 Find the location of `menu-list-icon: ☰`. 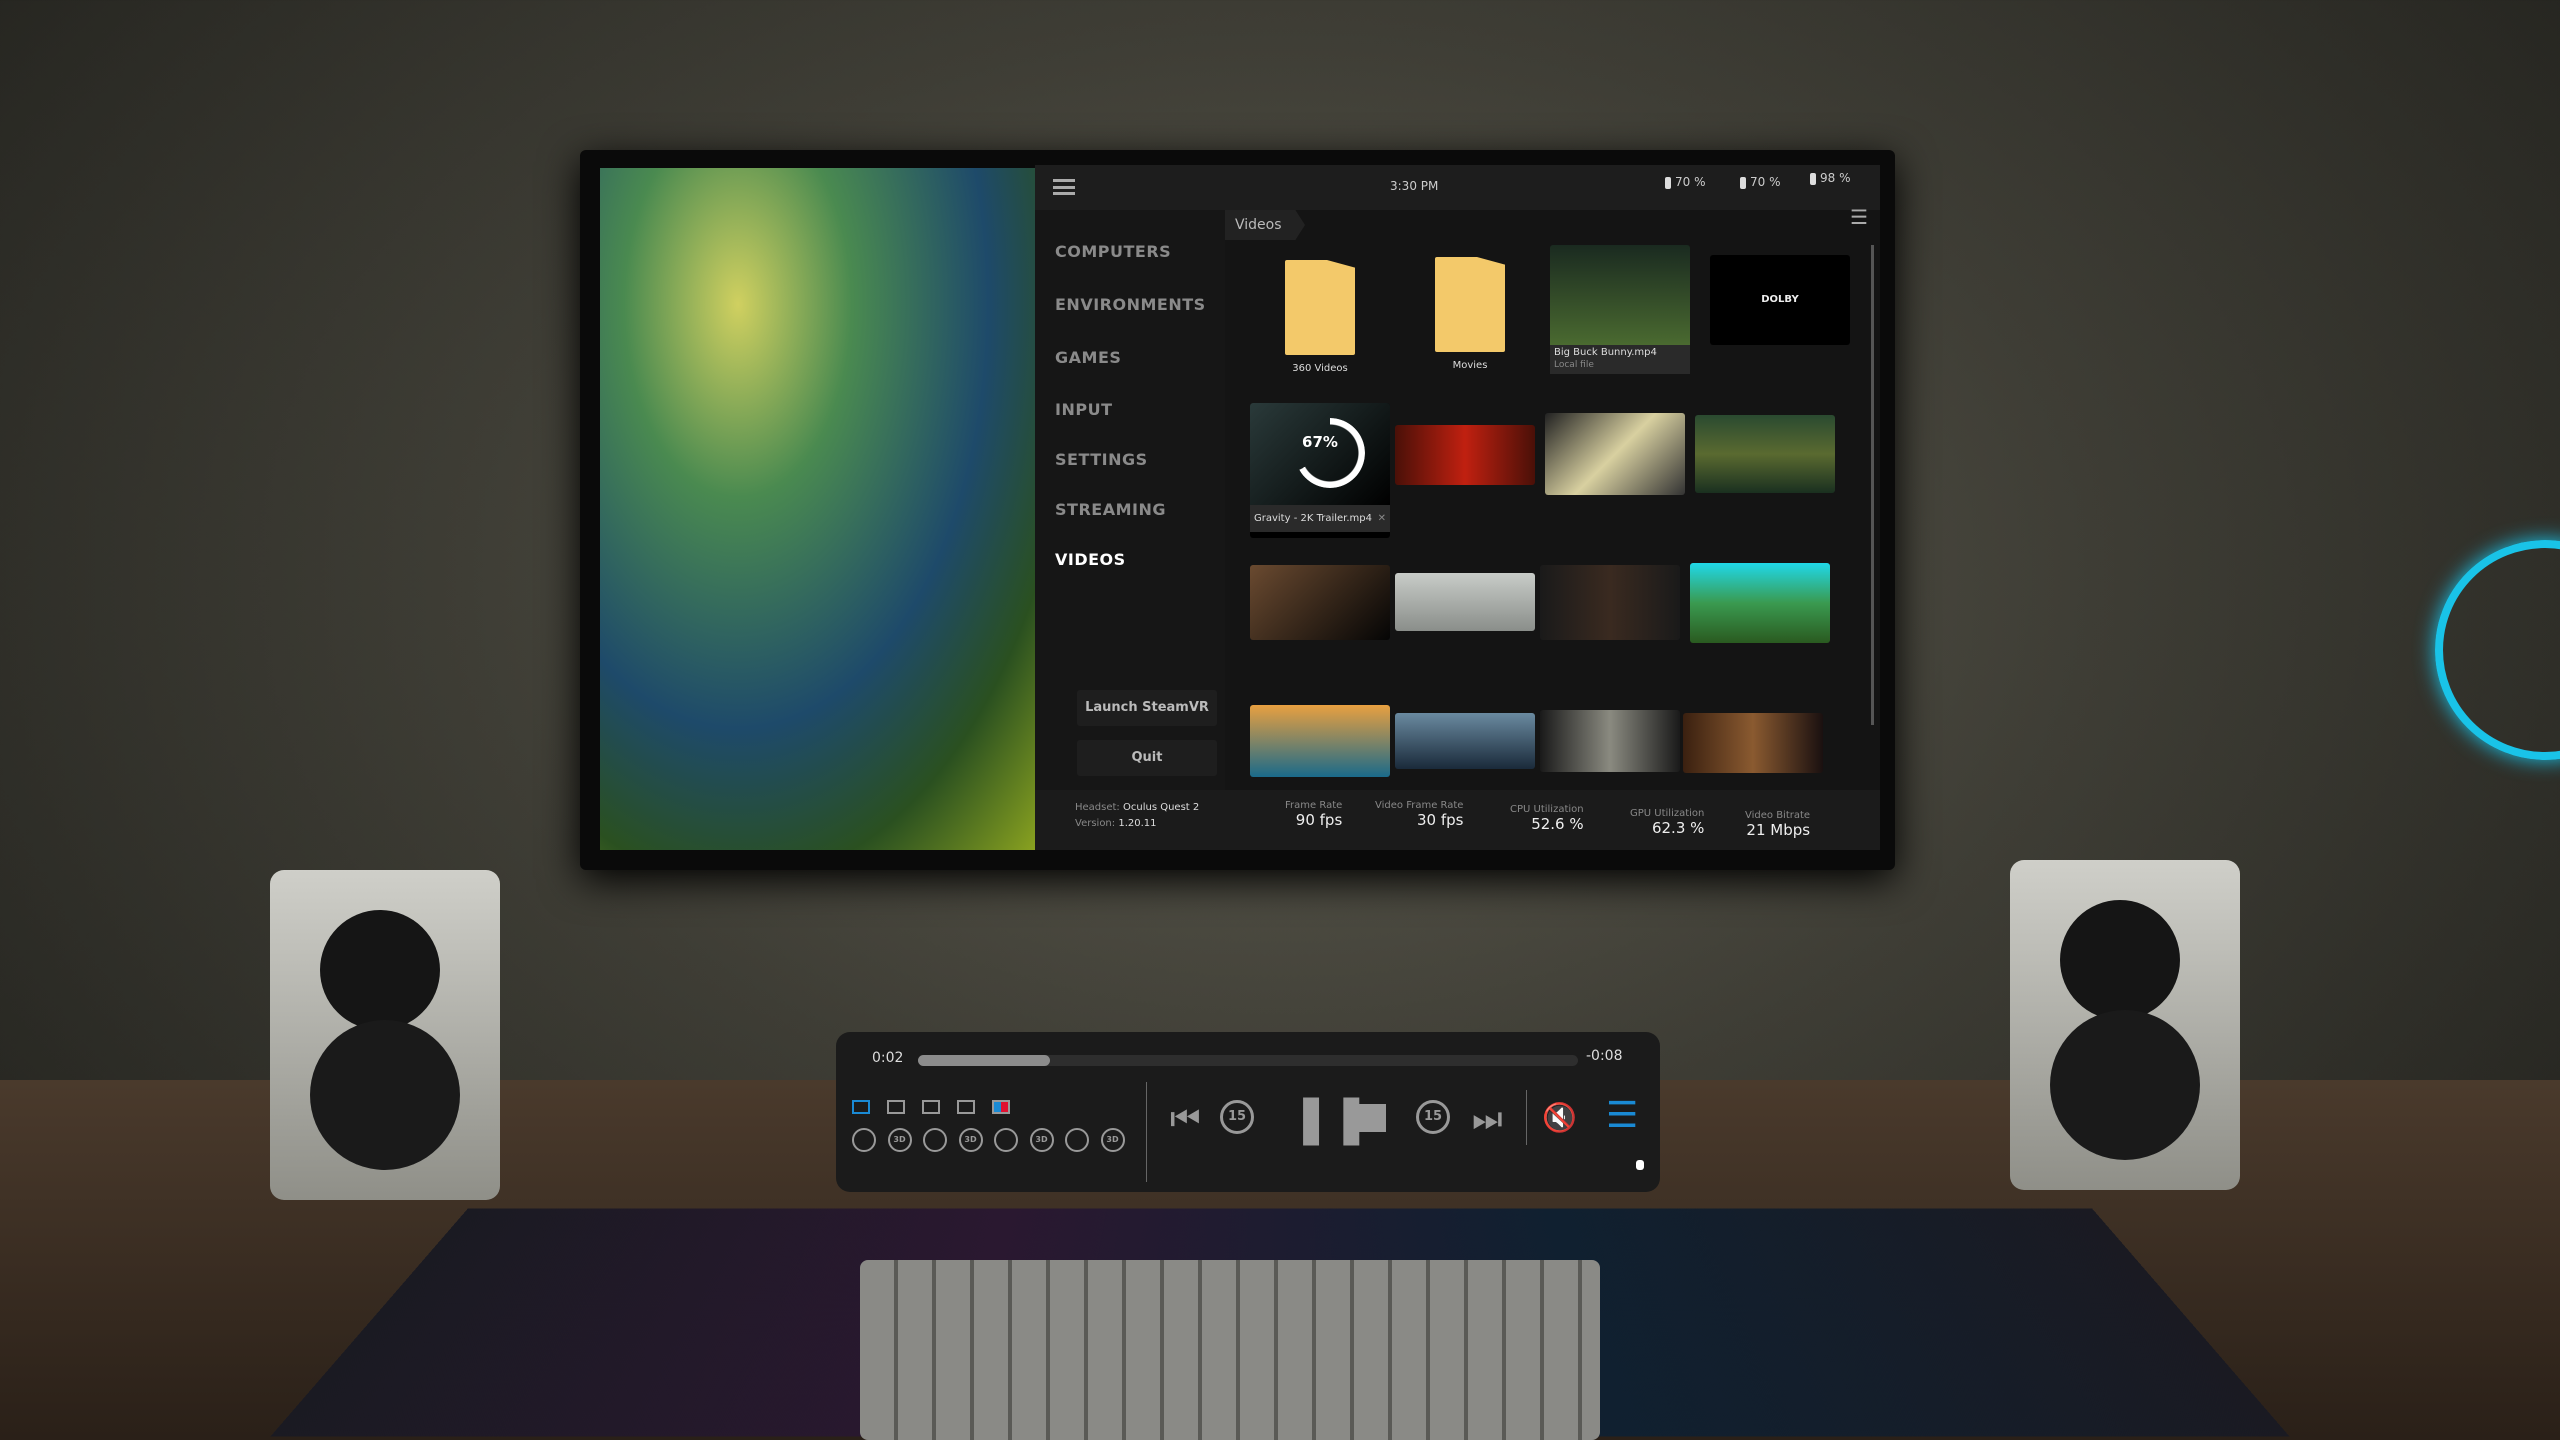

menu-list-icon: ☰ is located at coordinates (1622, 1116).